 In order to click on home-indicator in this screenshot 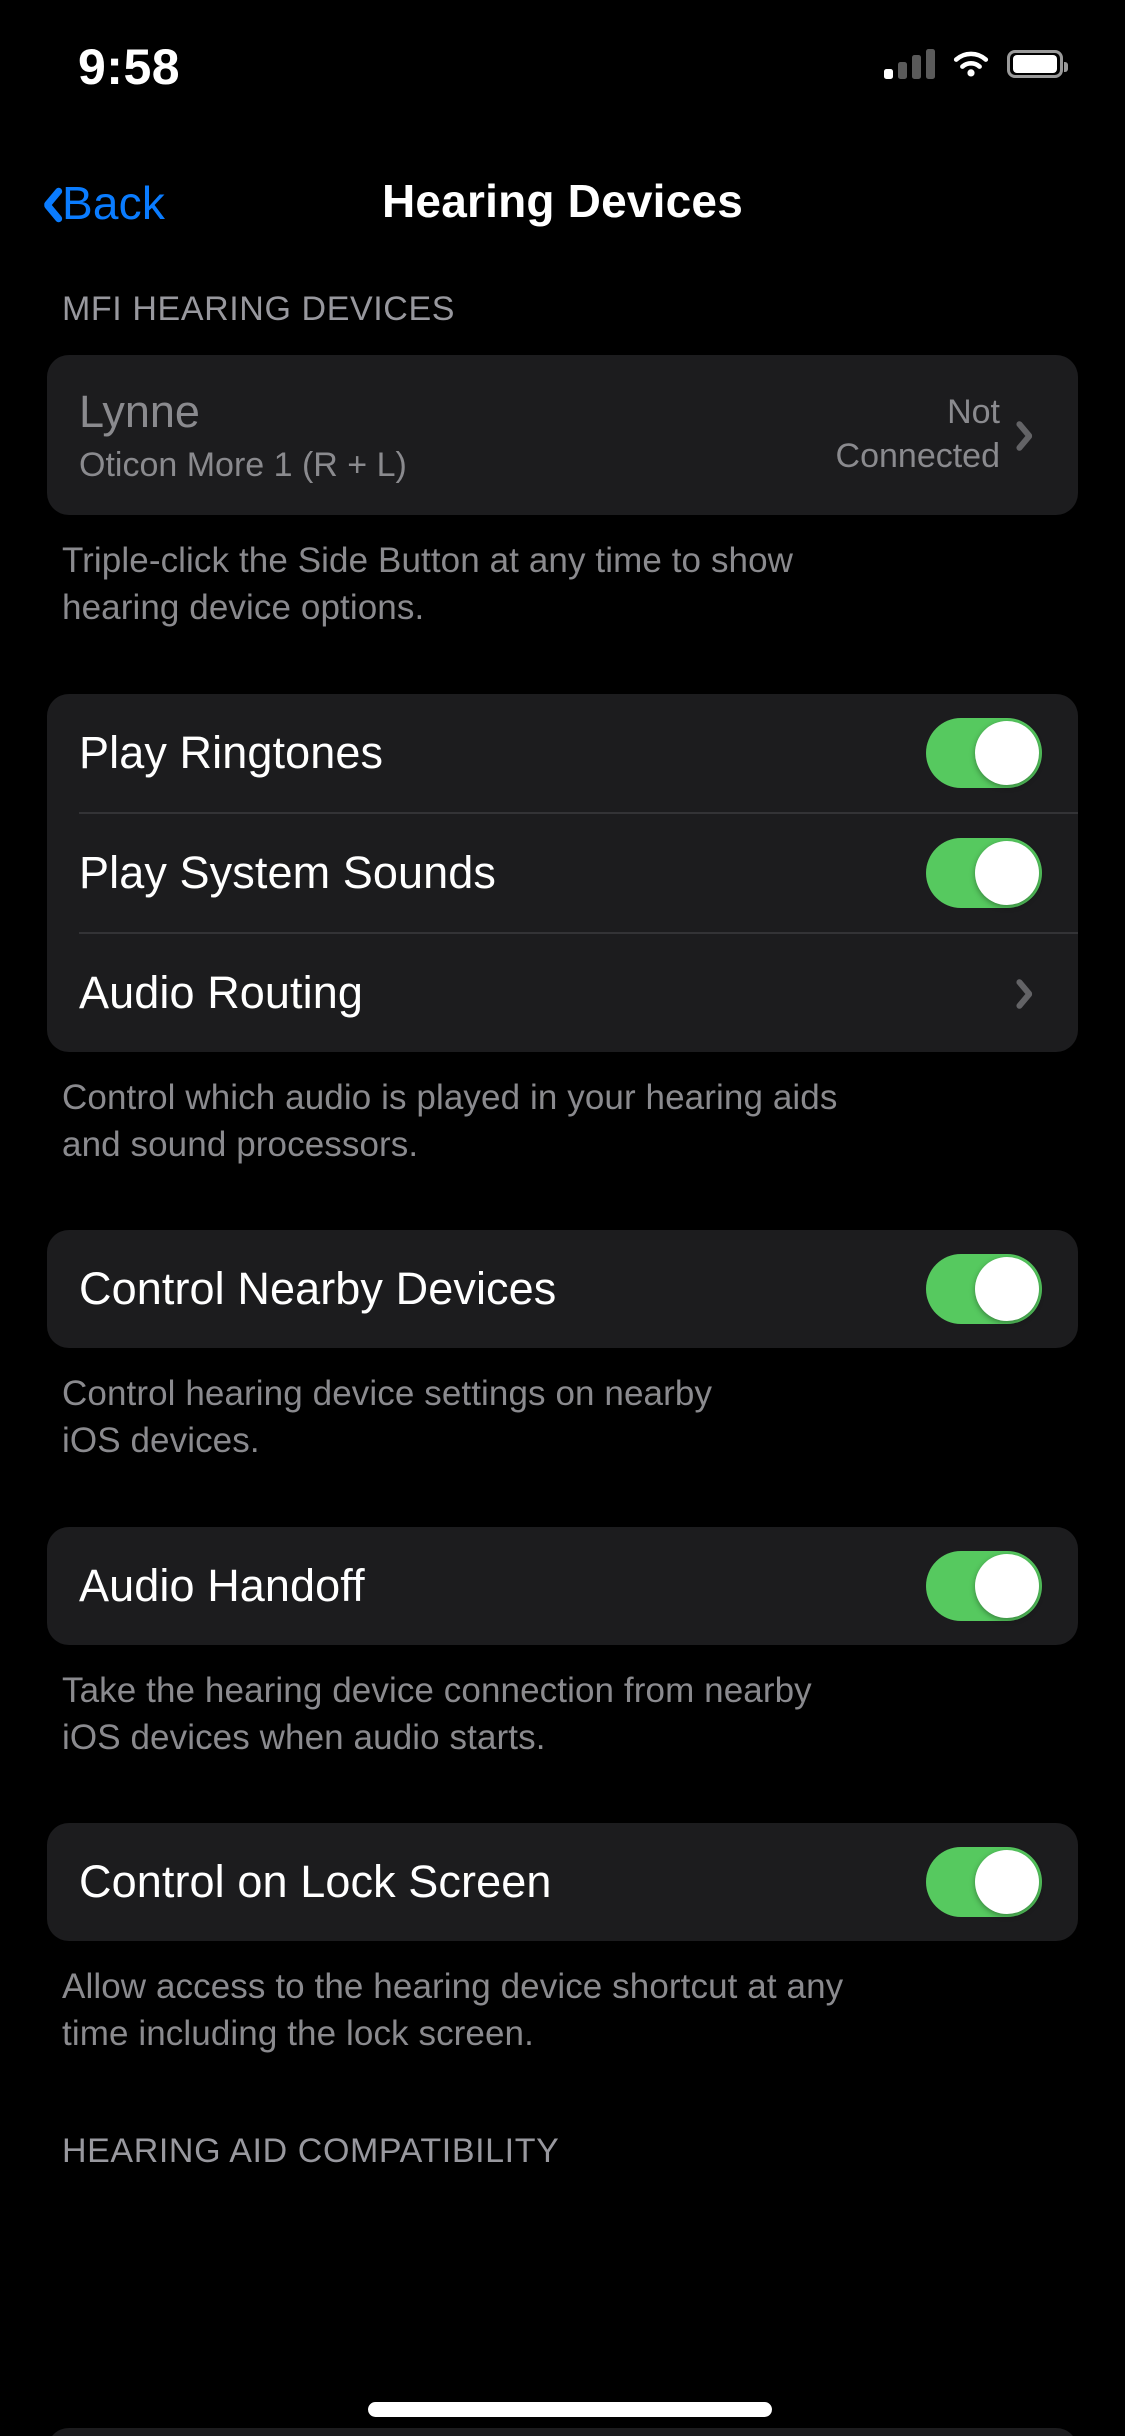, I will do `click(570, 2409)`.